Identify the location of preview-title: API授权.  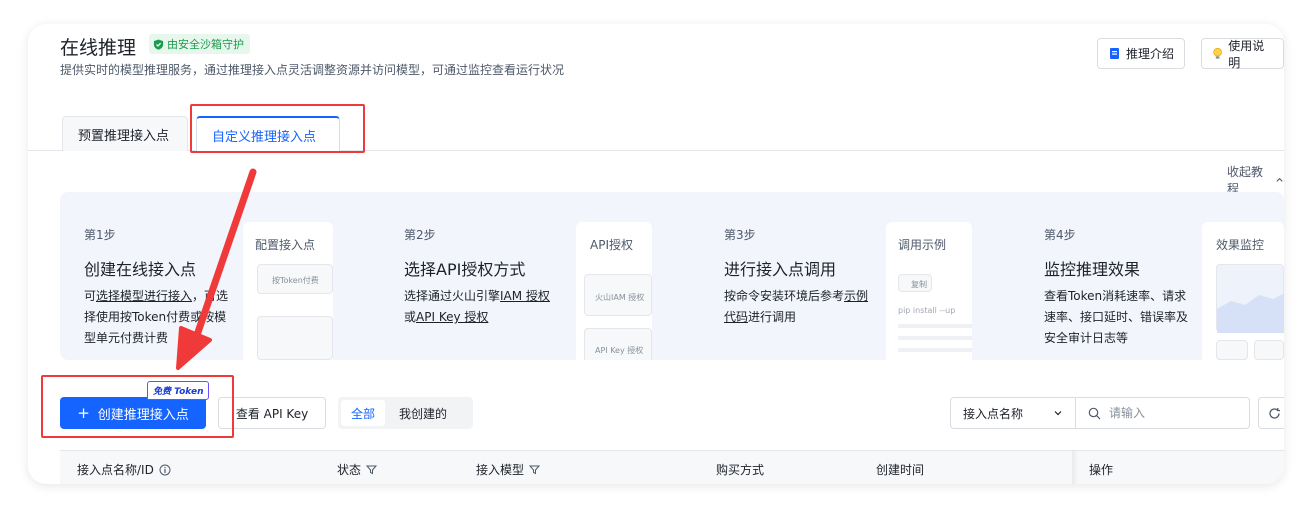
(611, 245).